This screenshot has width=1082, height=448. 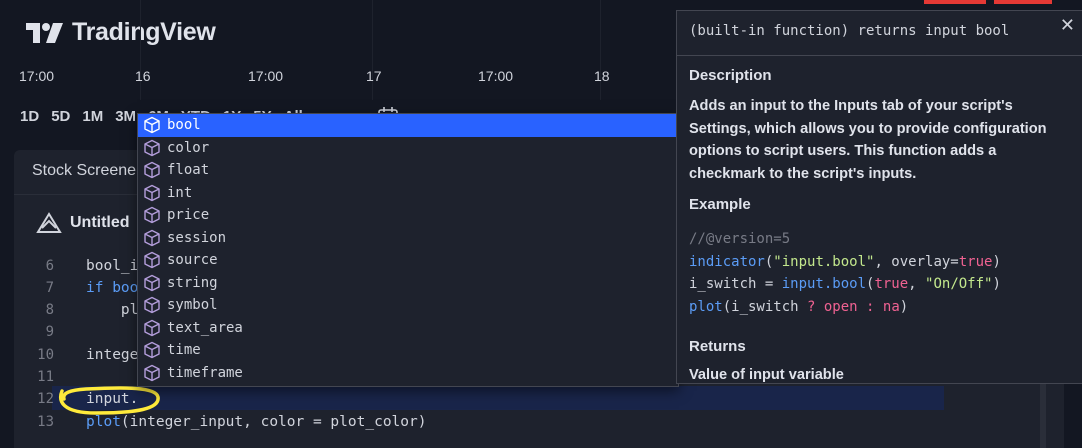 I want to click on logo: TradingView, so click(x=121, y=32).